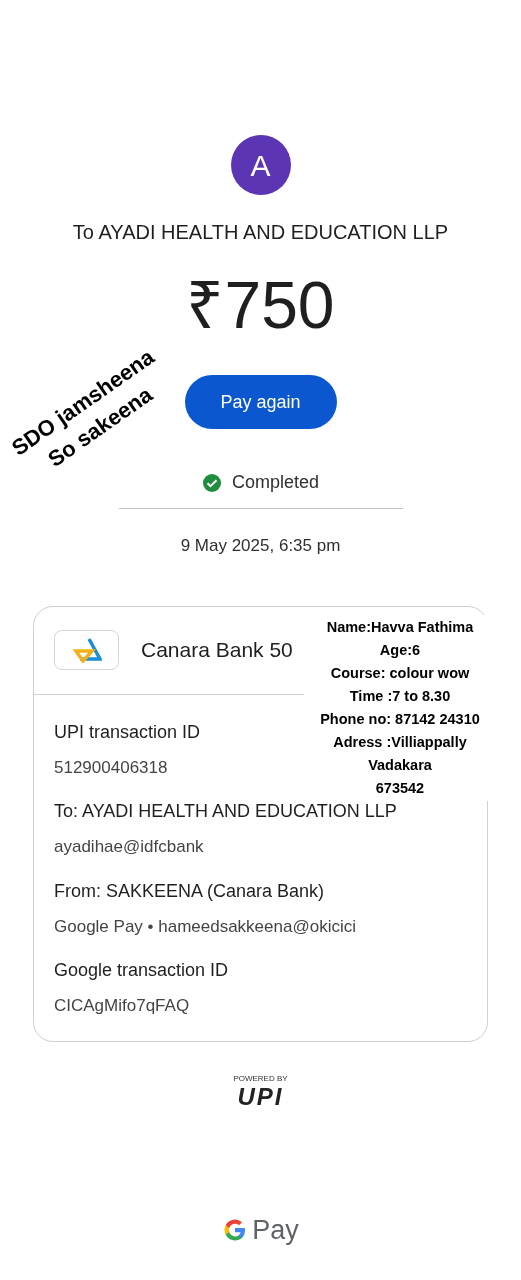 The height and width of the screenshot is (1280, 521). What do you see at coordinates (111, 767) in the screenshot?
I see `detail-value: 512900406318` at bounding box center [111, 767].